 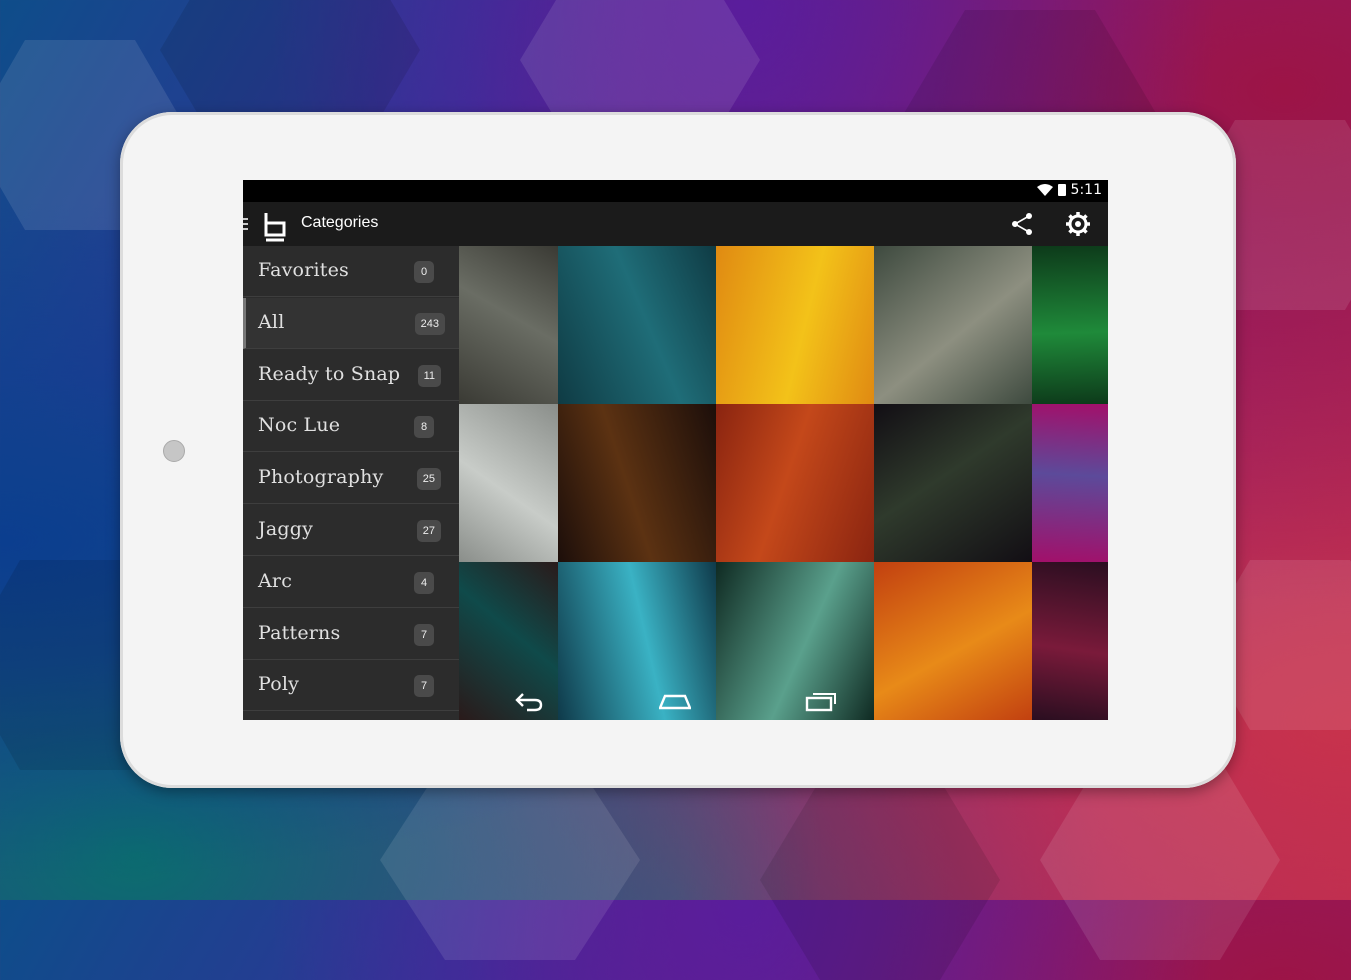 I want to click on home-icon, so click(x=675, y=700).